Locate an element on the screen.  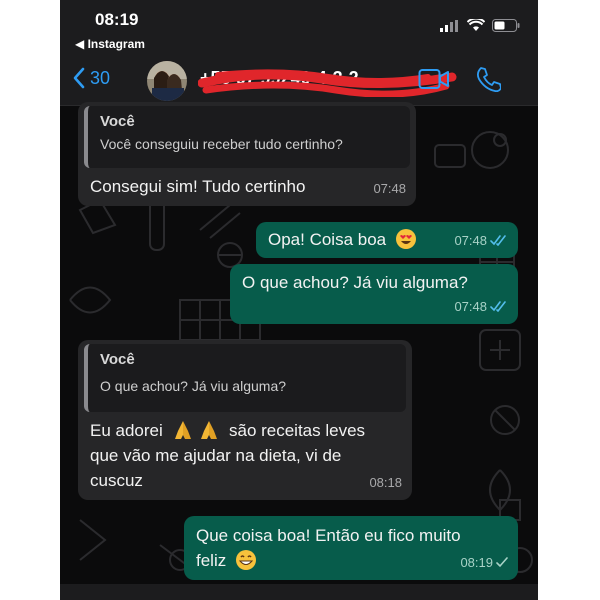
single-check-sent-icon is located at coordinates (502, 562).